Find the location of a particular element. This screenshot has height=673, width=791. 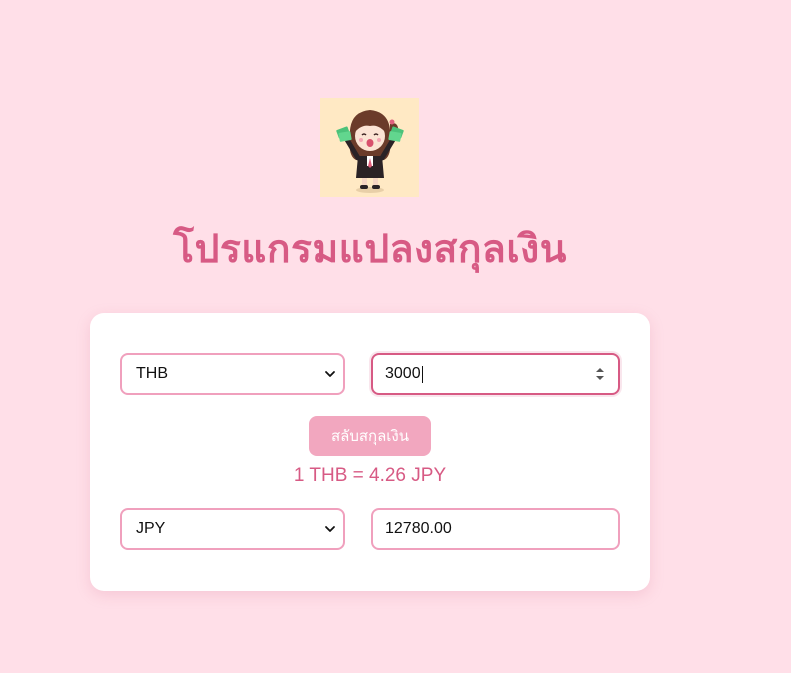

from-currency-select: THB is located at coordinates (232, 374).